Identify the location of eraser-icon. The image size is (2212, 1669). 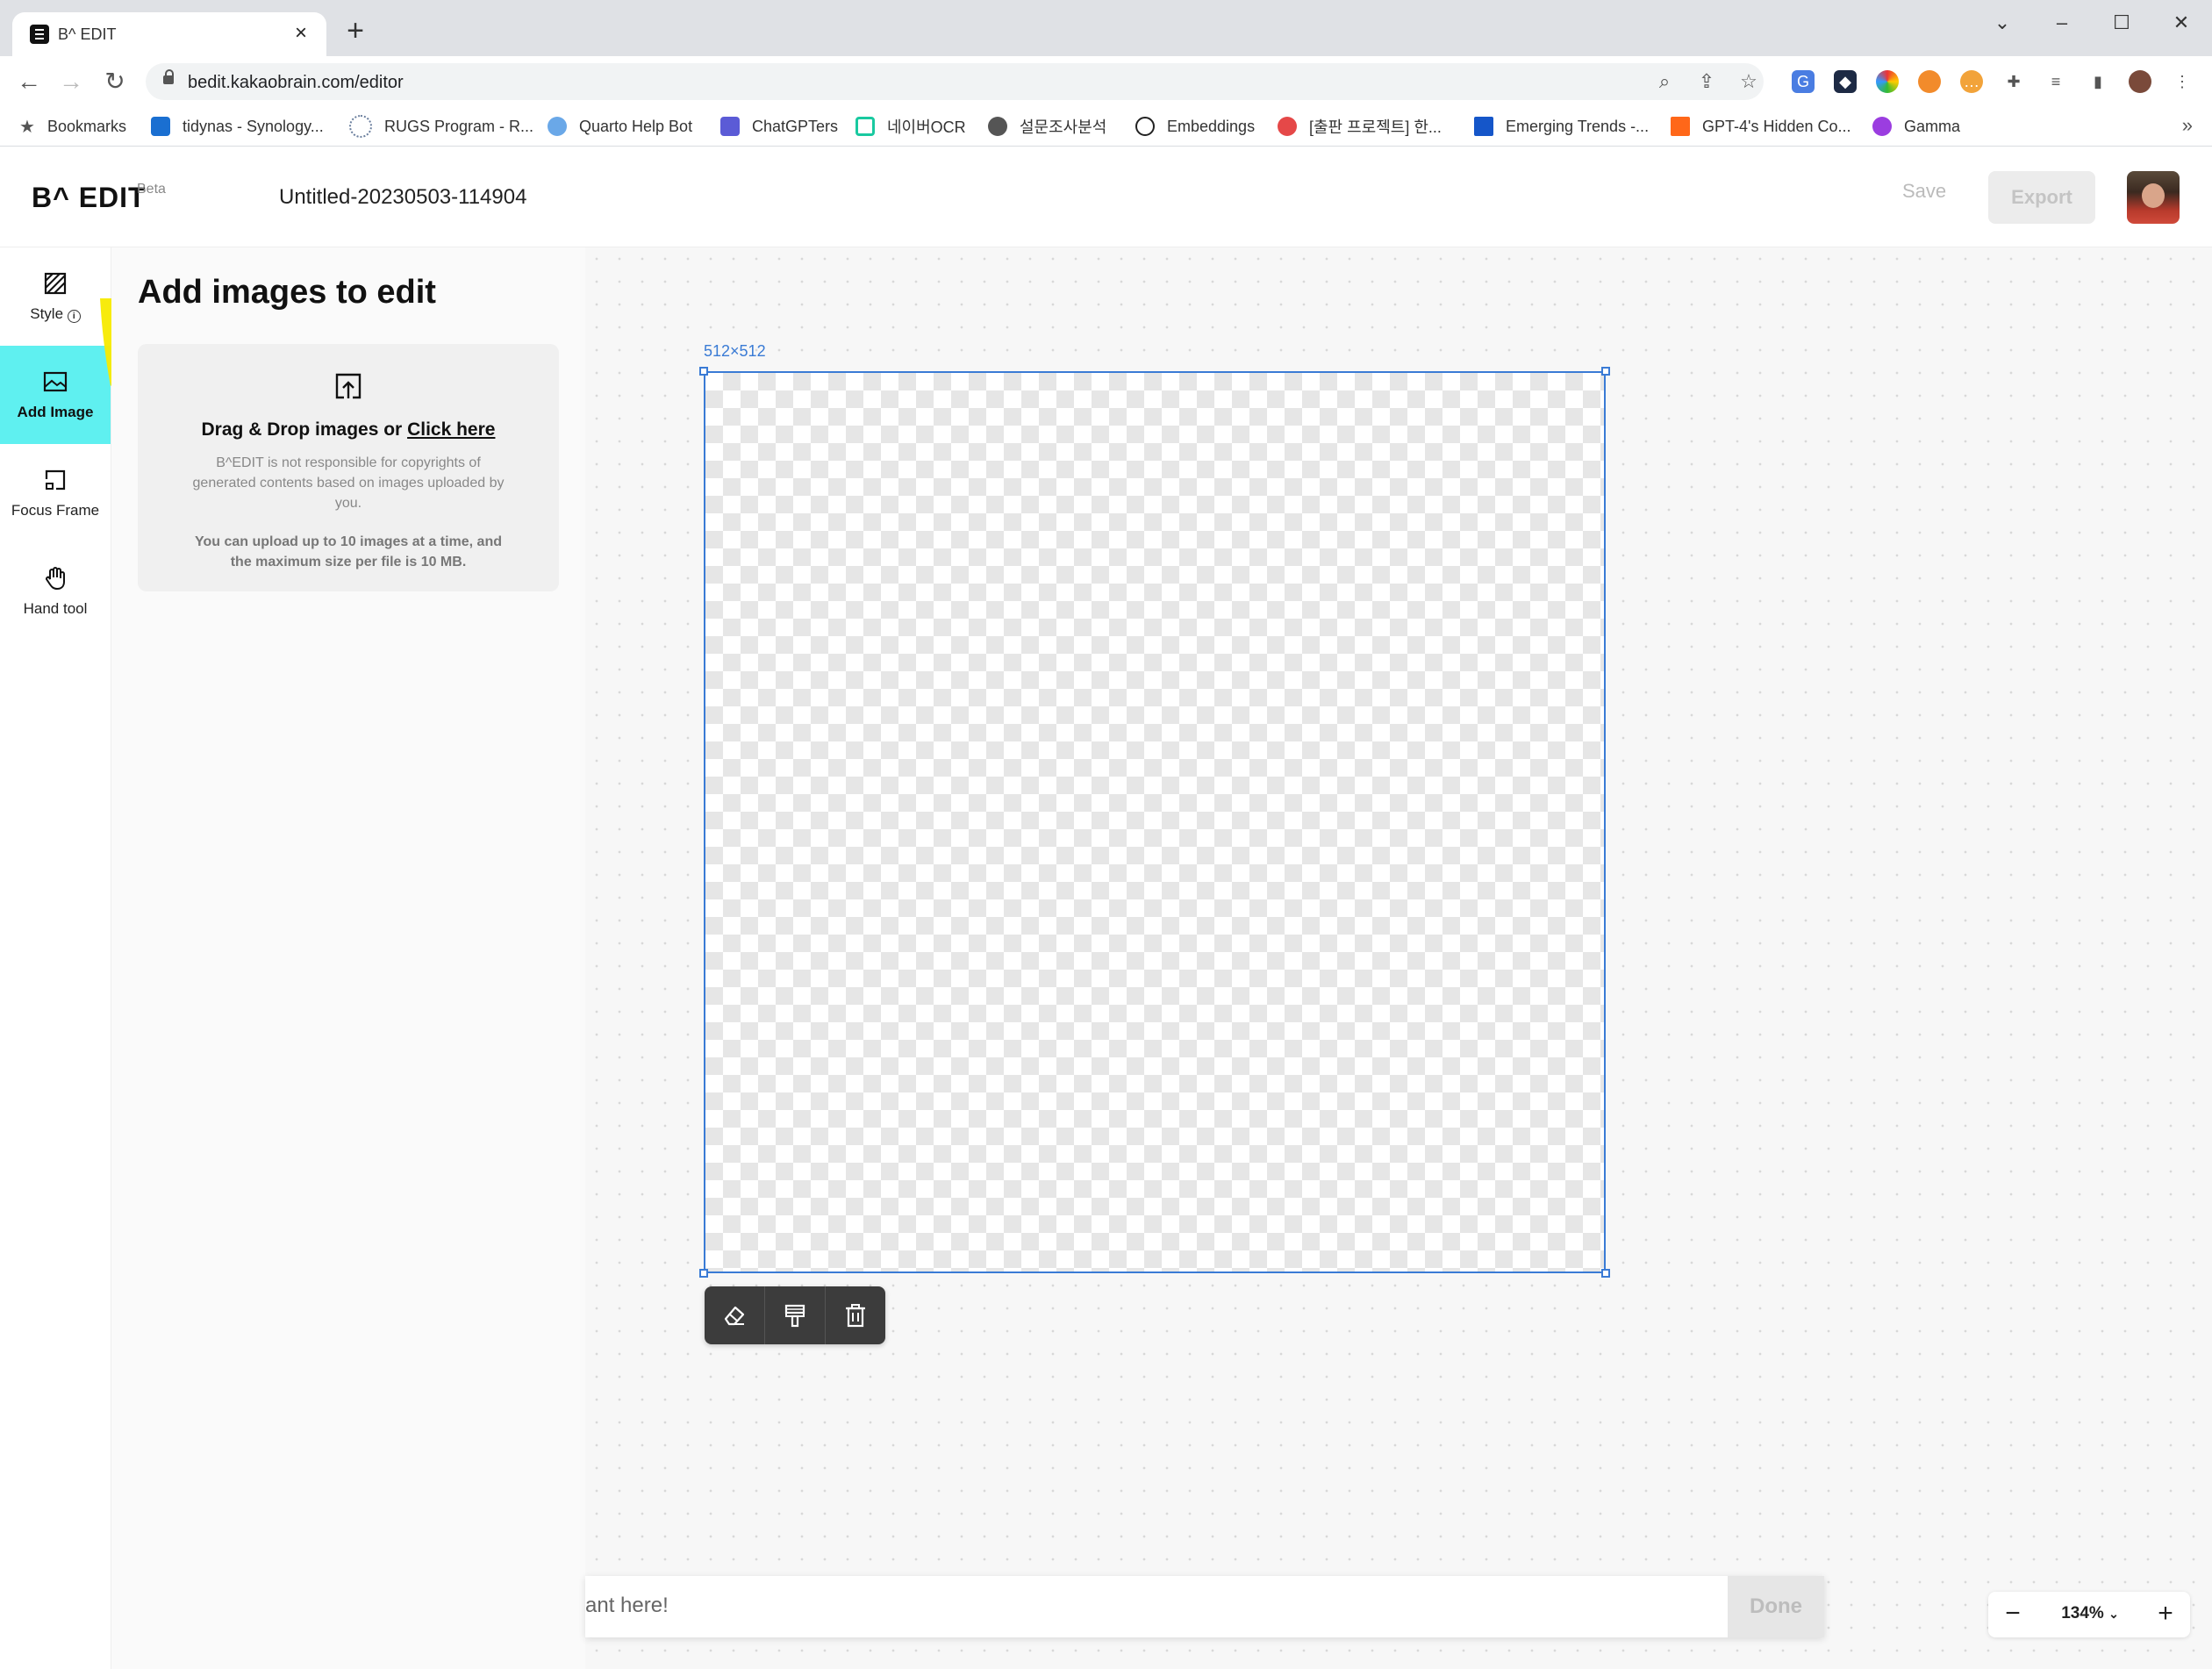
(734, 1316).